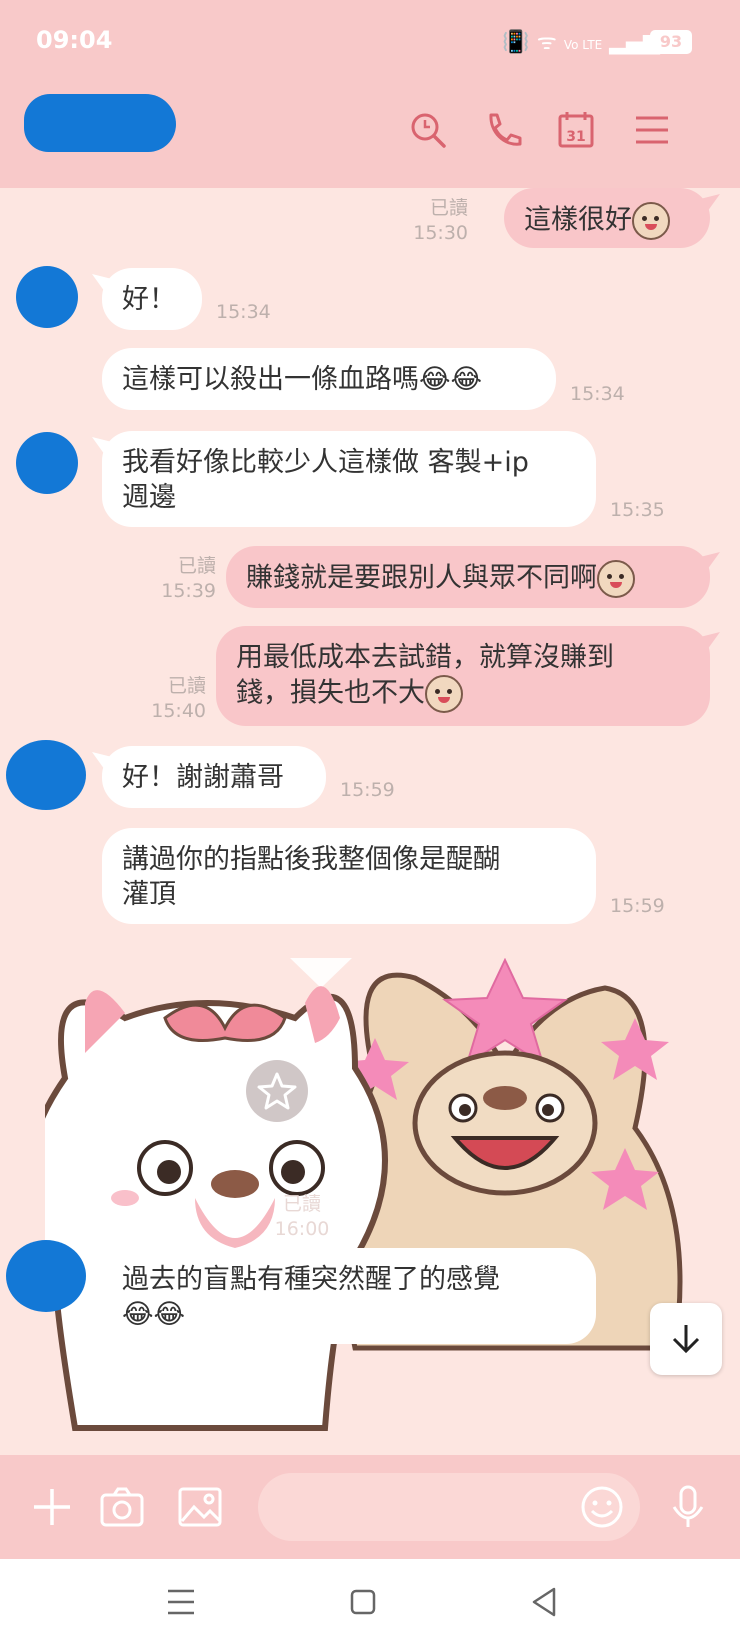 This screenshot has width=740, height=1645. Describe the element at coordinates (302, 1217) in the screenshot. I see `read-receipt: 已讀 16:00` at that location.